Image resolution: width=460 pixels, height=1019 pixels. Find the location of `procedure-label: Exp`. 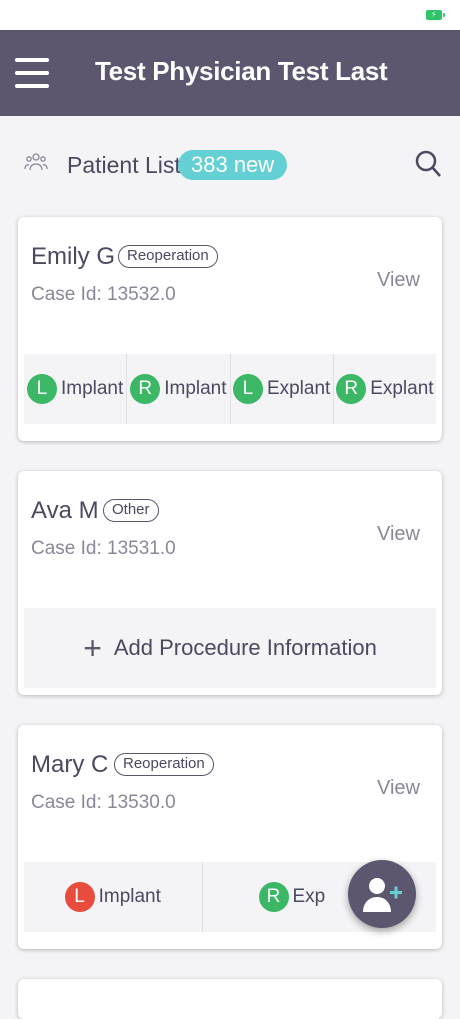

procedure-label: Exp is located at coordinates (309, 896).